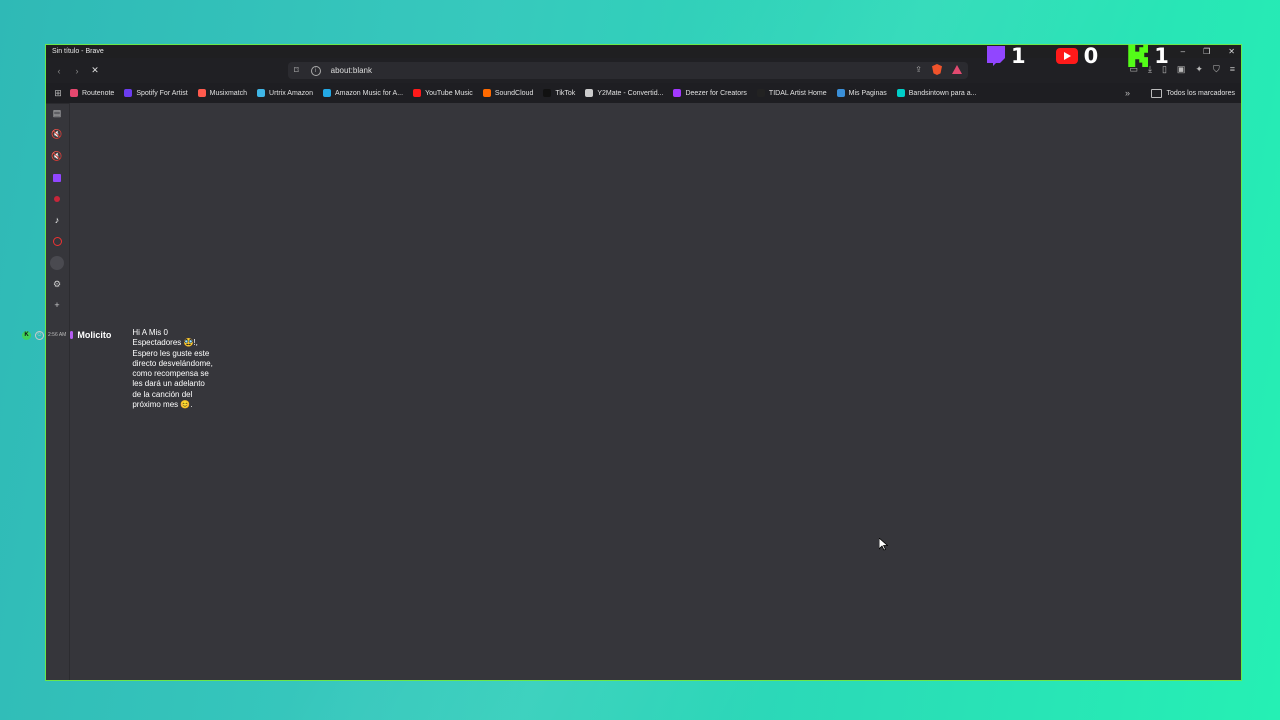 The height and width of the screenshot is (720, 1280). I want to click on settings-icon: ⚙, so click(57, 283).